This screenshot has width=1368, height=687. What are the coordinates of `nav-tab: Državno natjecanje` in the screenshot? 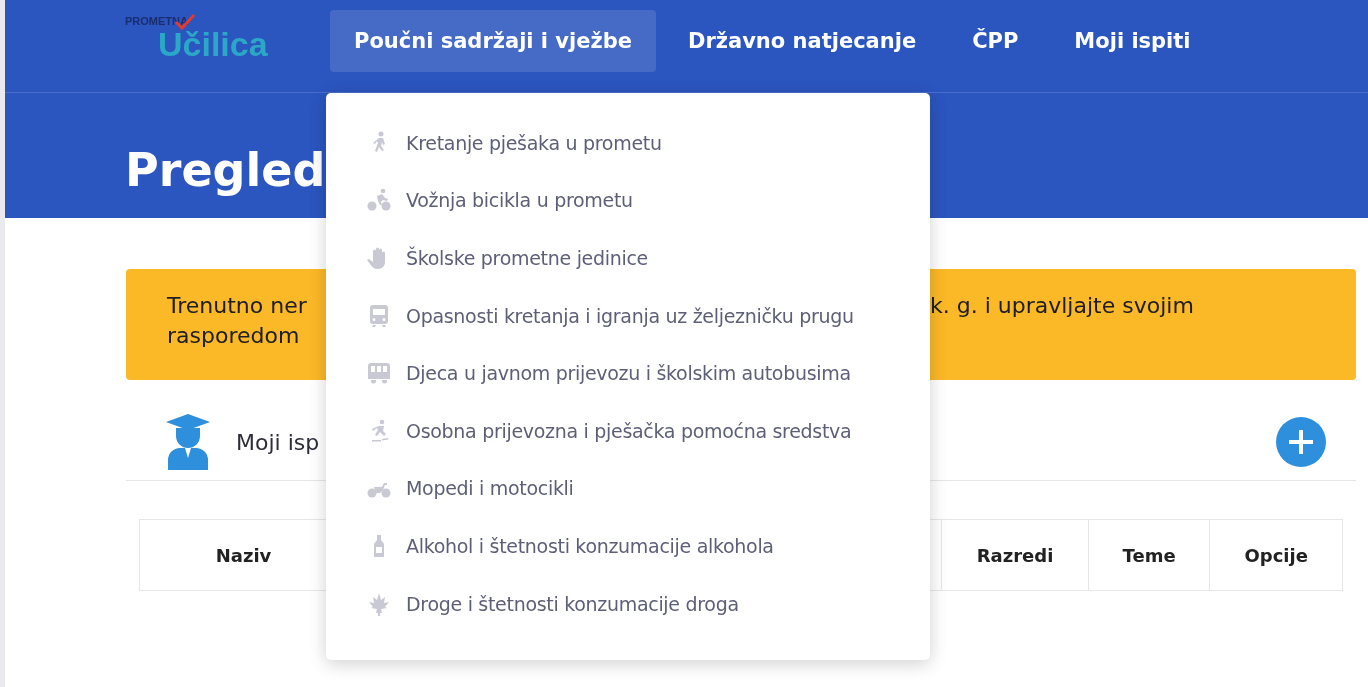 It's located at (802, 41).